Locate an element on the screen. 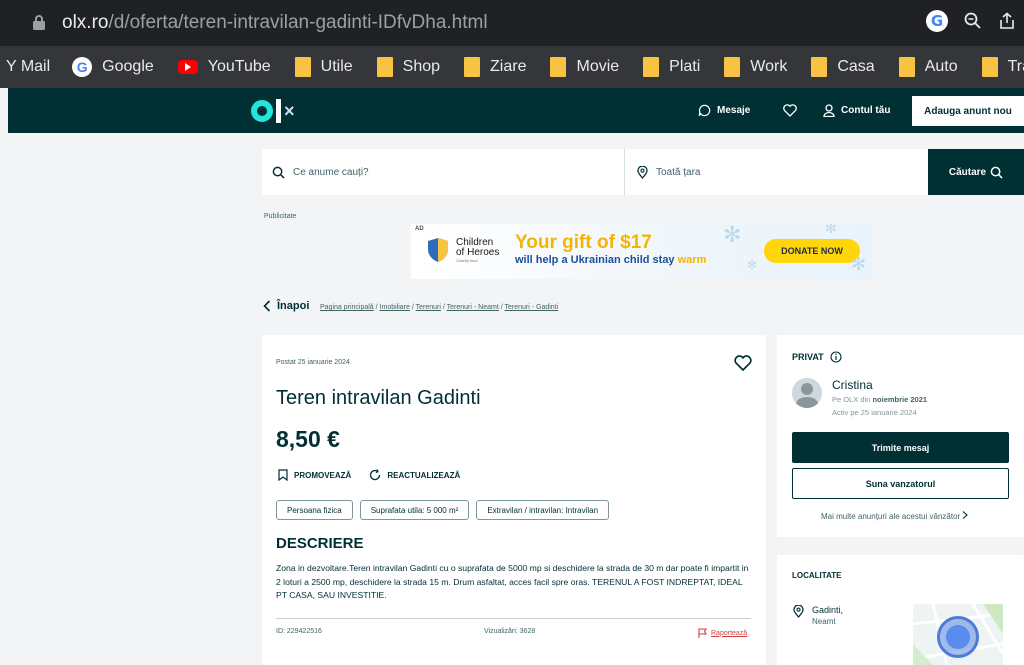 The image size is (1024, 665). ad-subline-accent: warm is located at coordinates (692, 260).